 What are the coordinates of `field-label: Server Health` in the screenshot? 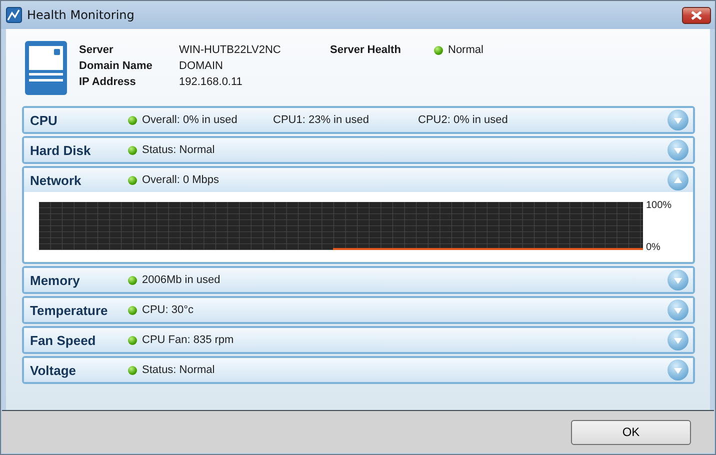 It's located at (366, 50).